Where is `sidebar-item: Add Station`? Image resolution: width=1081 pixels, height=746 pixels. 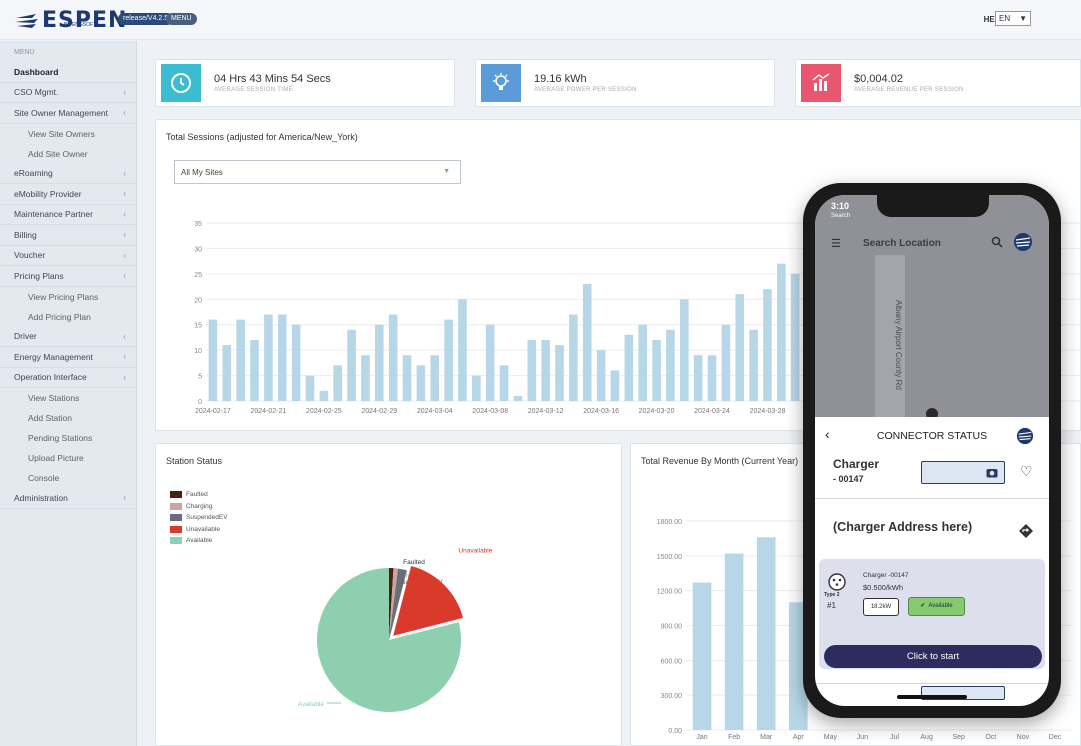 sidebar-item: Add Station is located at coordinates (68, 418).